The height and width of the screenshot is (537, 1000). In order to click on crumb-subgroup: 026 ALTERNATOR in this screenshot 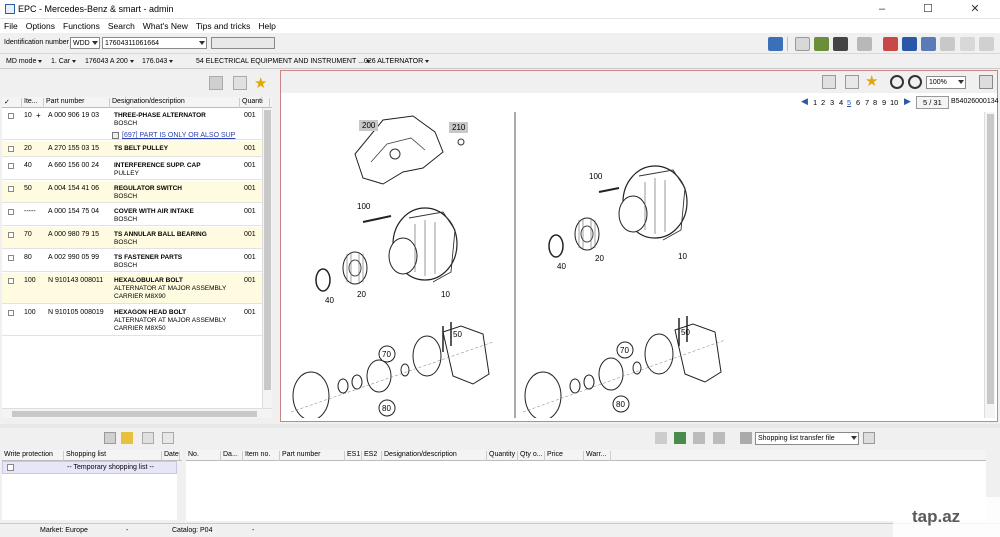, I will do `click(397, 61)`.